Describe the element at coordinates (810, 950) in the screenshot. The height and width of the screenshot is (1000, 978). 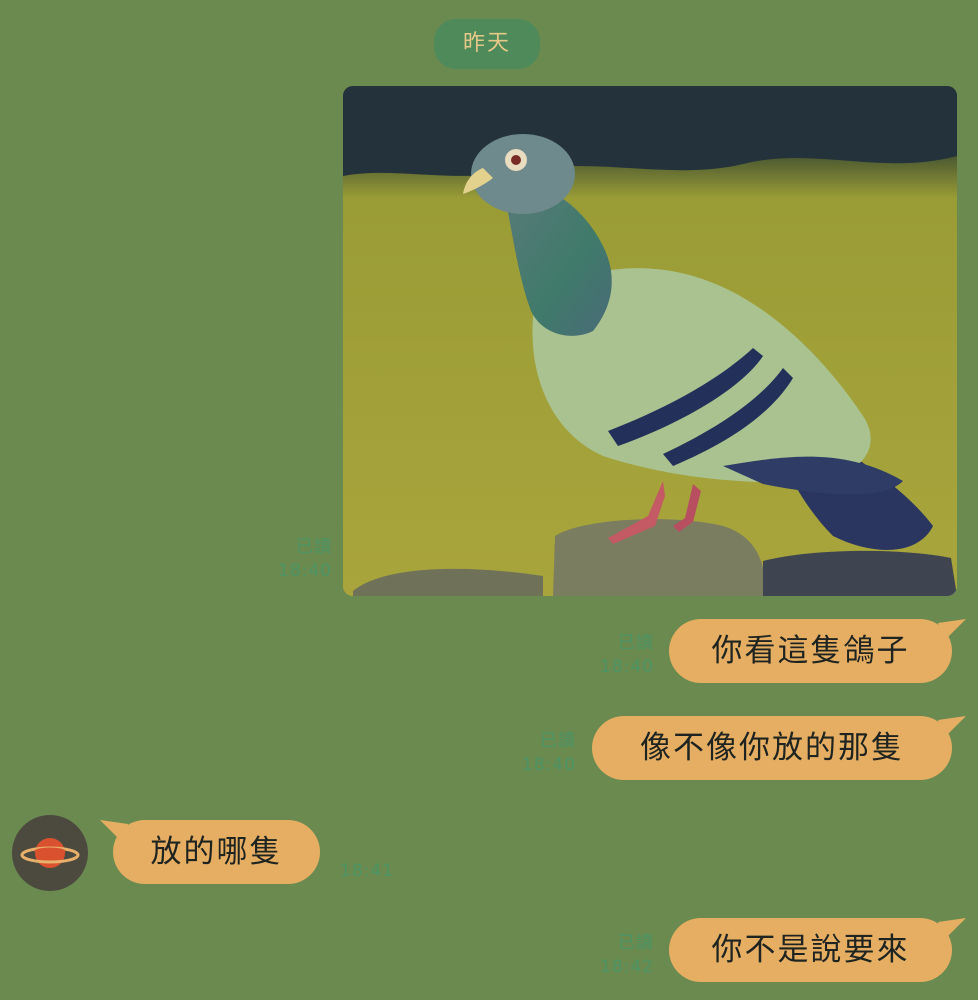
I see `sent-message-bubble: 你不是說要來` at that location.